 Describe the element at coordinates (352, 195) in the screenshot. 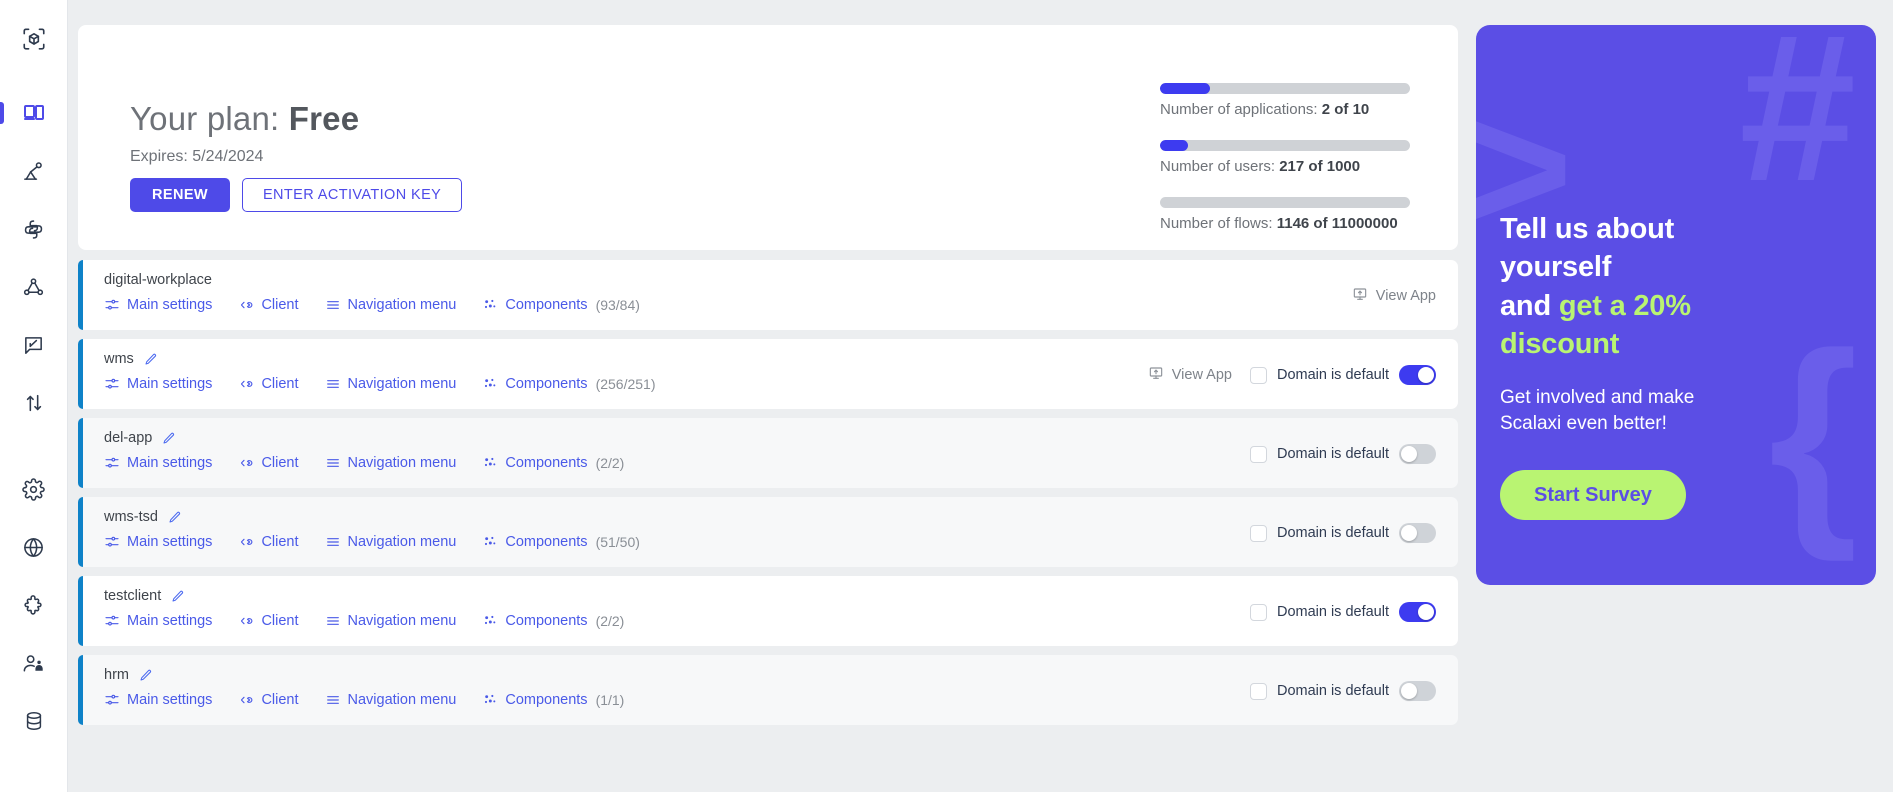

I see `enter-activation-key-button: ENTER ACTIVATION KEY` at that location.